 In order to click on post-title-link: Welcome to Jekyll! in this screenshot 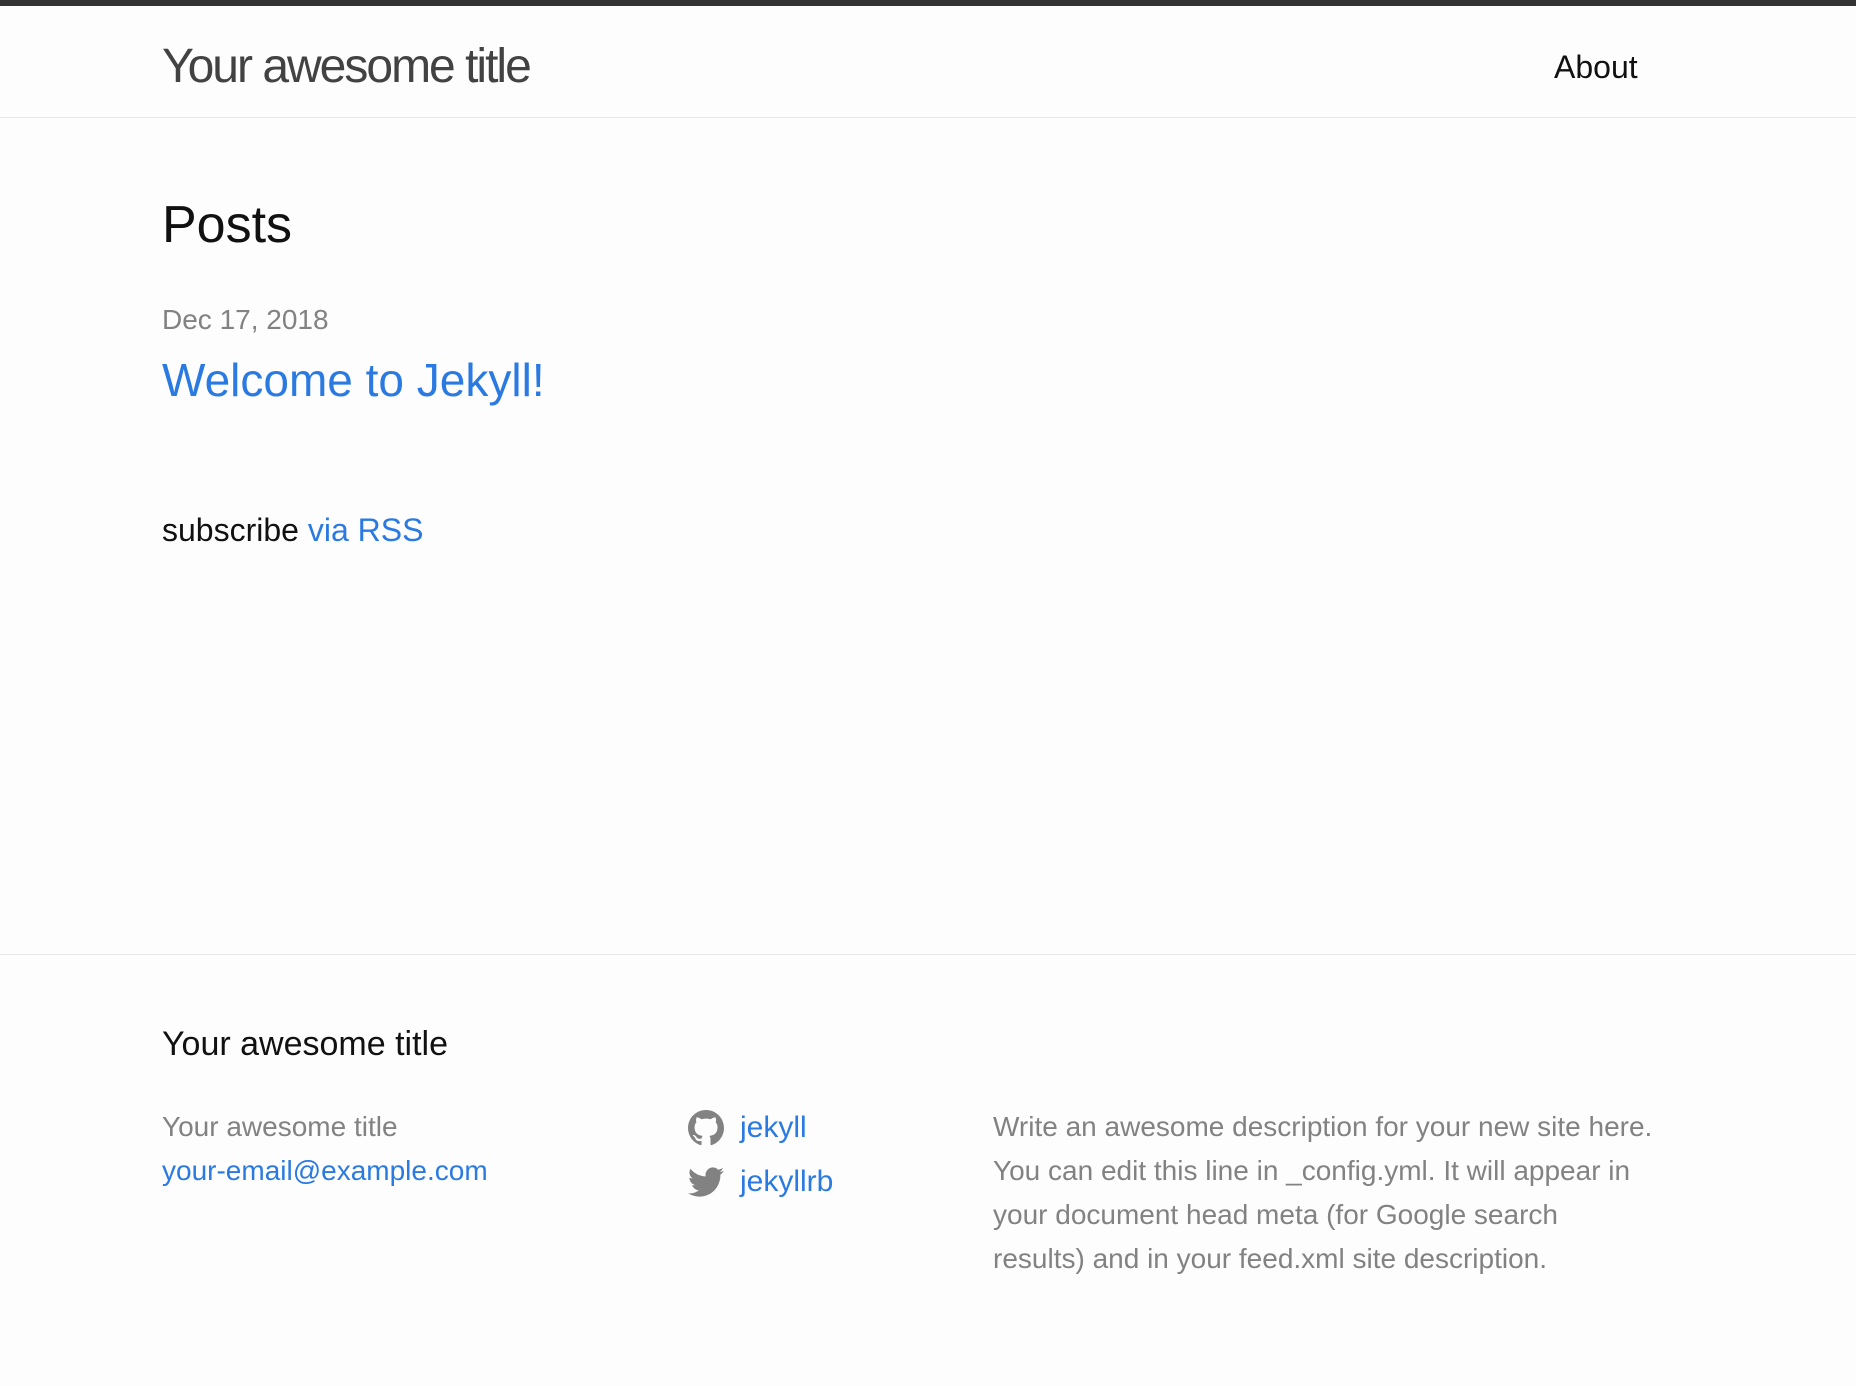, I will do `click(353, 380)`.